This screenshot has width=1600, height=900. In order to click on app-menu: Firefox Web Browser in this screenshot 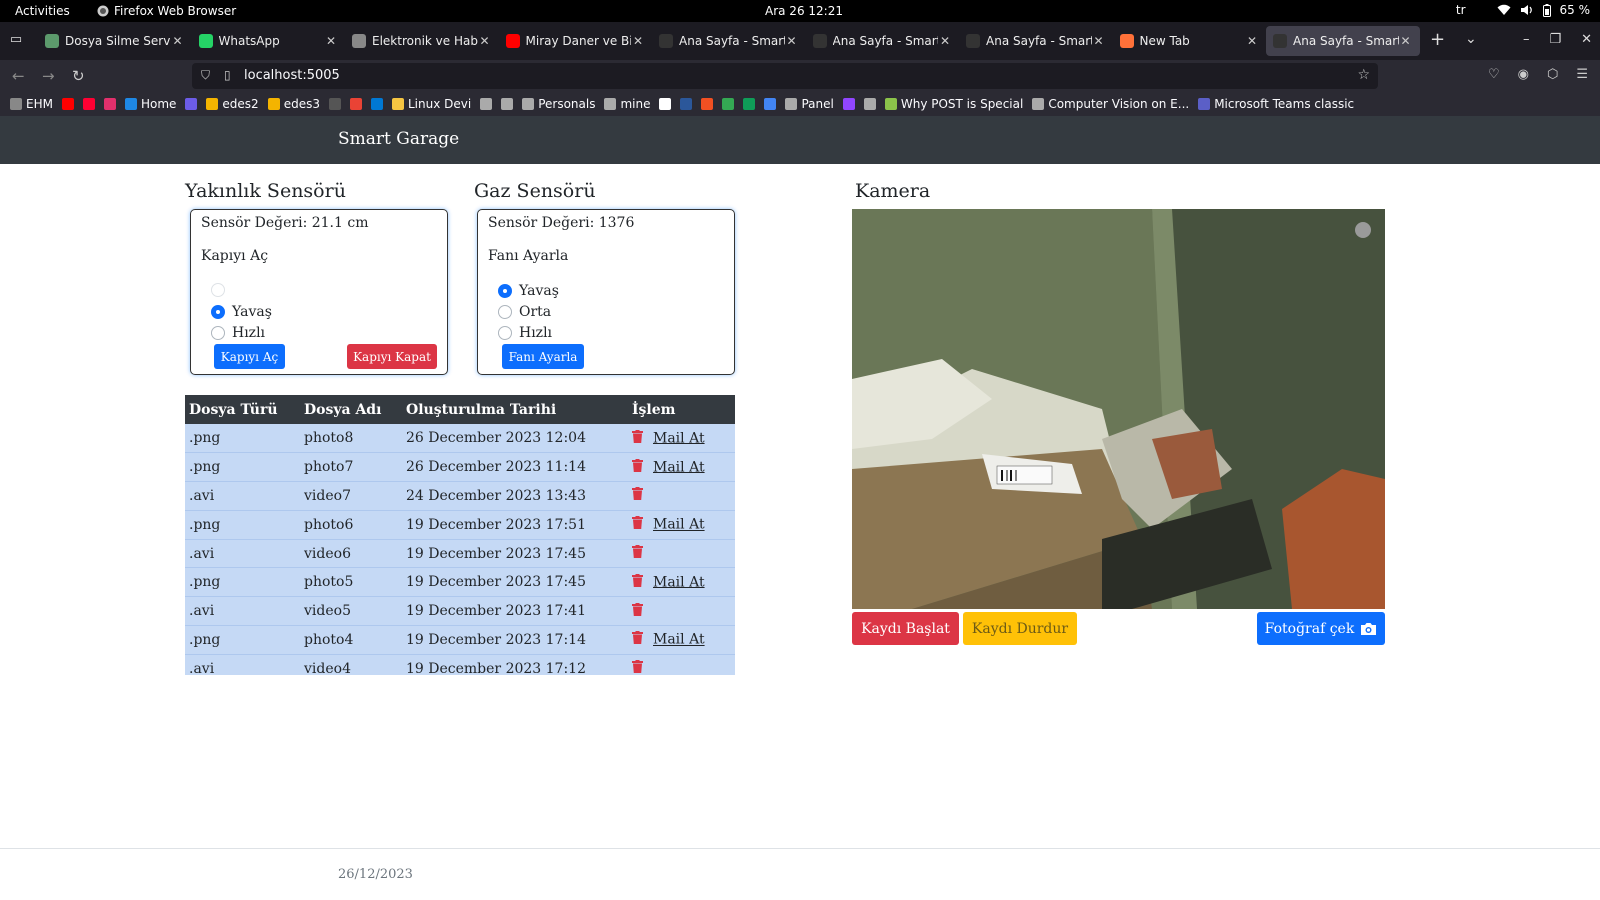, I will do `click(166, 11)`.